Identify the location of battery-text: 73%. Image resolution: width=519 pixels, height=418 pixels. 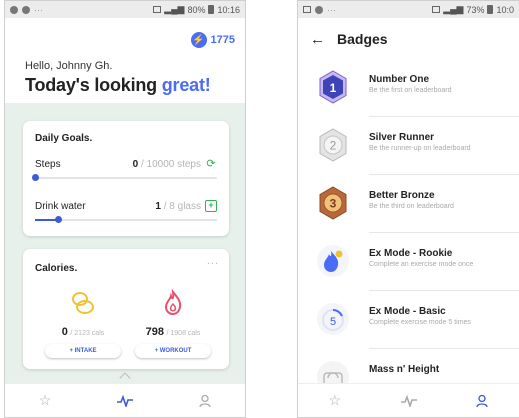
(475, 9).